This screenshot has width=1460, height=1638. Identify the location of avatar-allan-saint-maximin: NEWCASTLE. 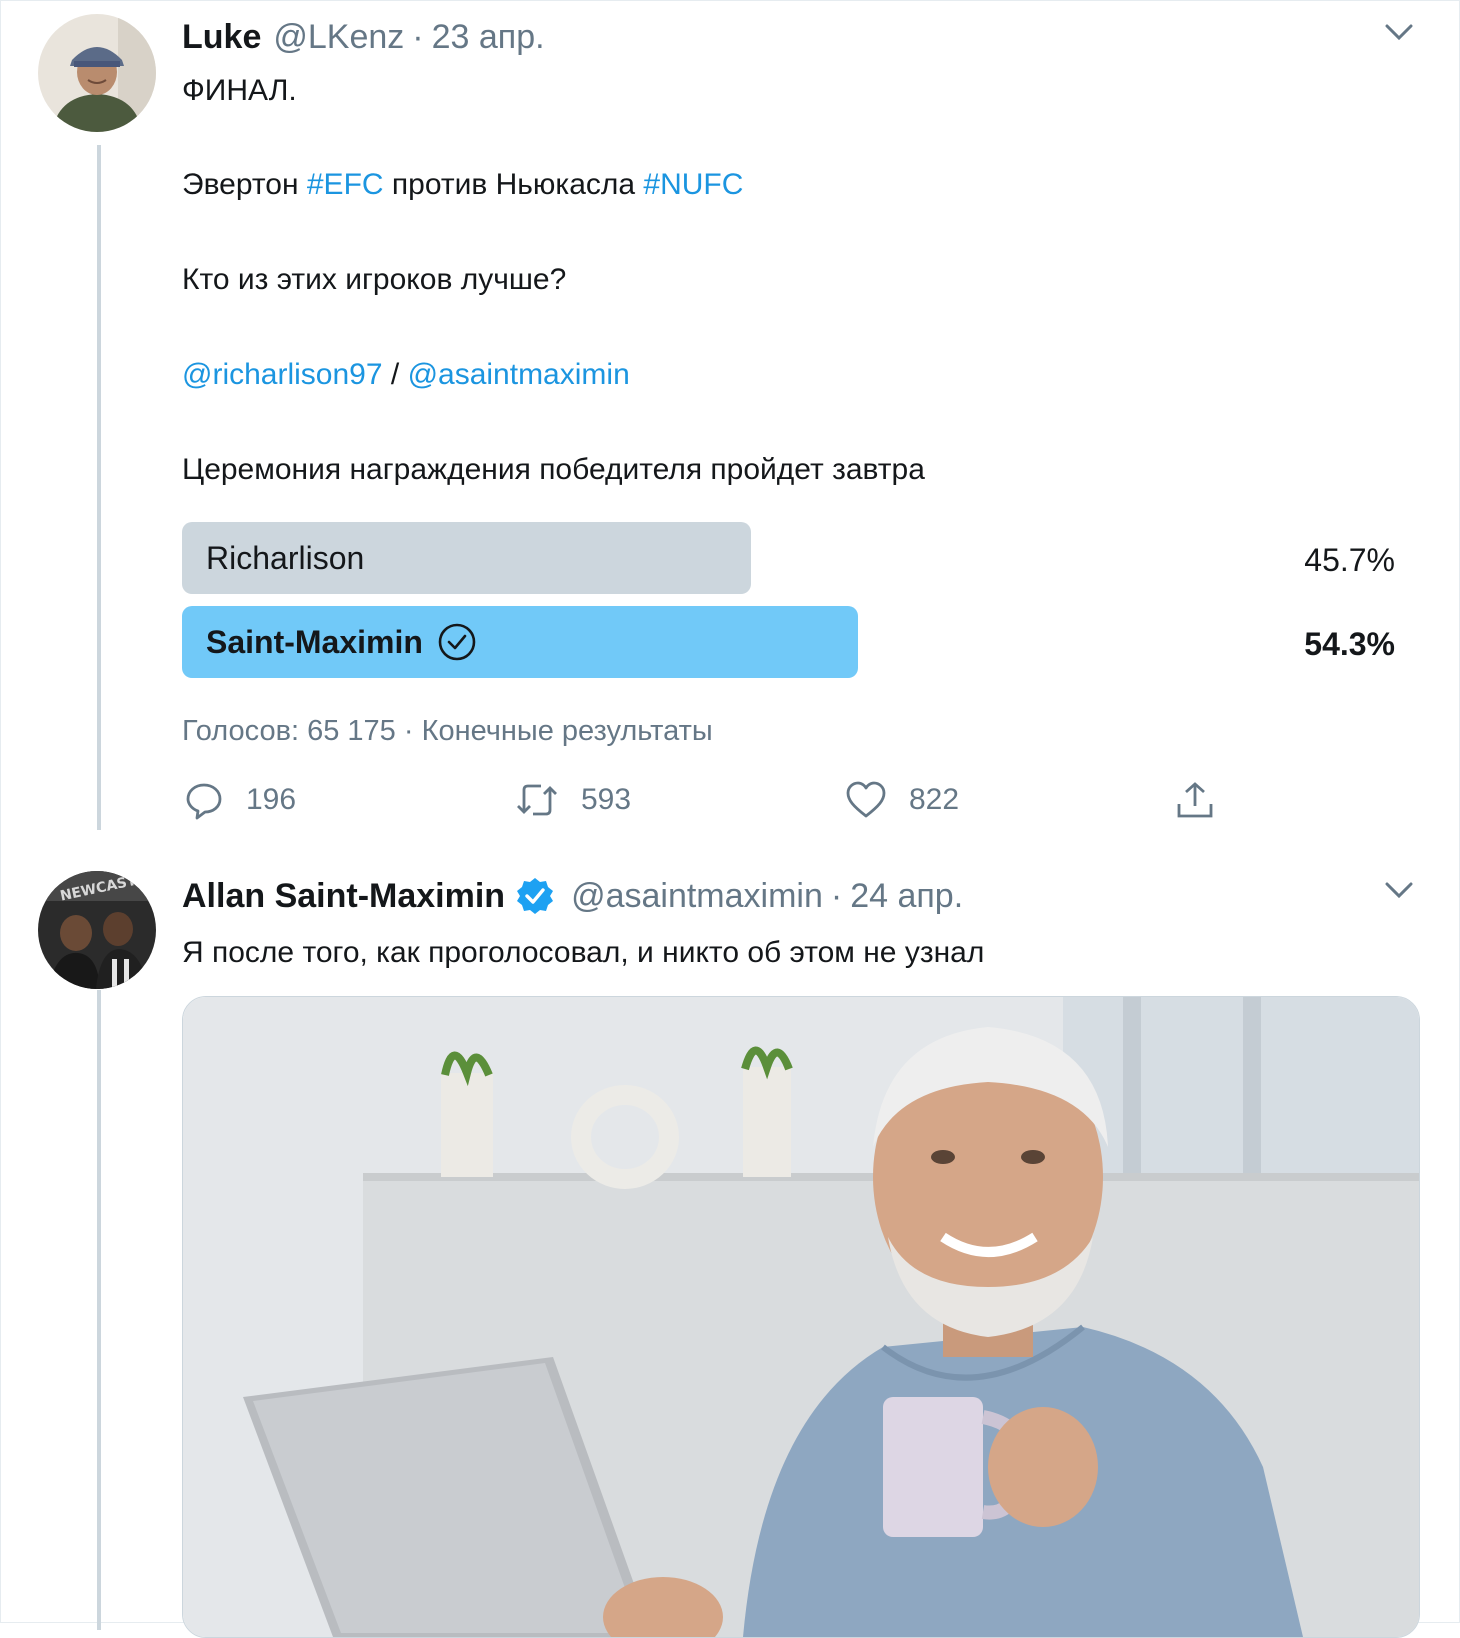
(97, 930).